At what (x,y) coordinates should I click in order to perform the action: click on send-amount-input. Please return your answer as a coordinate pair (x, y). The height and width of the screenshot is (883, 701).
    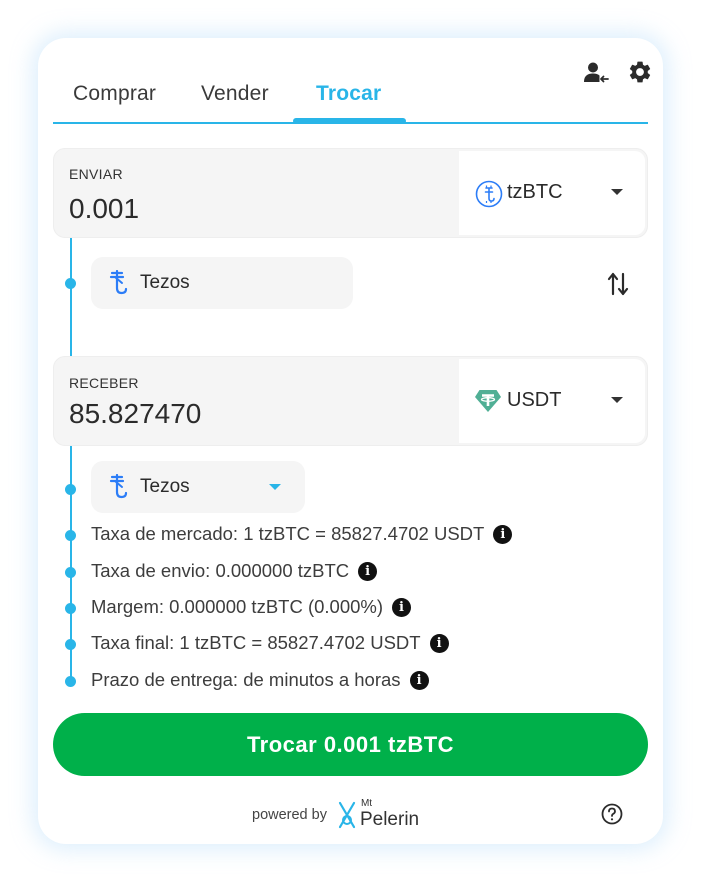
    Looking at the image, I should click on (254, 209).